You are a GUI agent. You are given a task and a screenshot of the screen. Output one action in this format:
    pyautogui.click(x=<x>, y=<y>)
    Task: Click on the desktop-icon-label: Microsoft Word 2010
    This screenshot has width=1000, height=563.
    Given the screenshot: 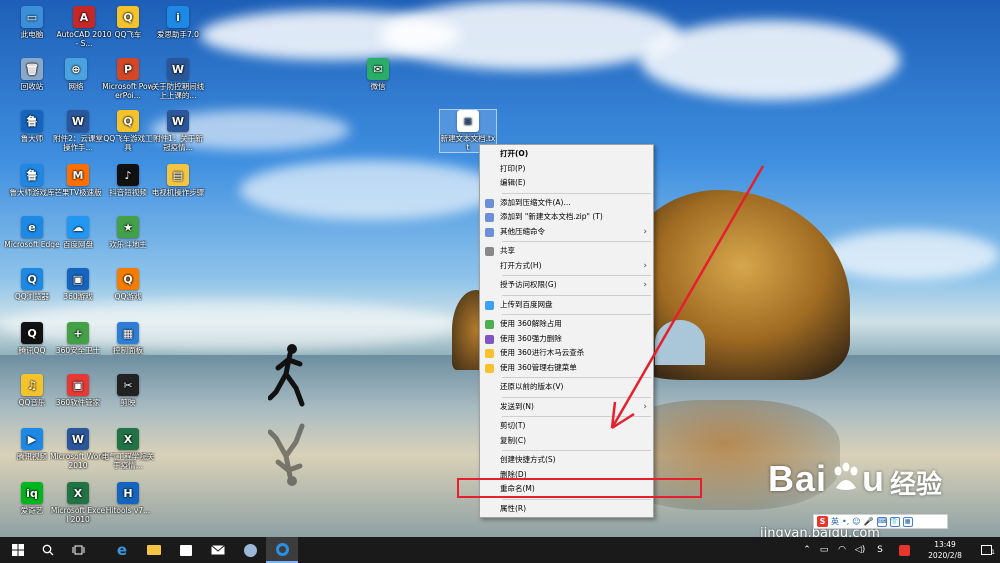 What is the action you would take?
    pyautogui.click(x=78, y=461)
    